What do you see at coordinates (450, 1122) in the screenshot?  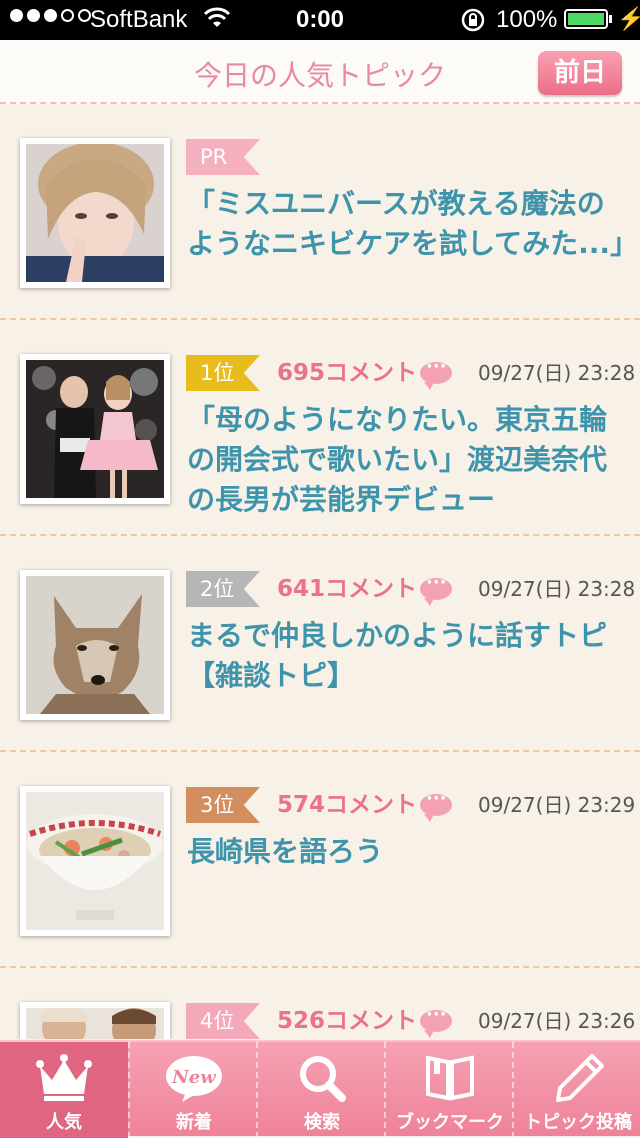 I see `tab-label: ブックマーク` at bounding box center [450, 1122].